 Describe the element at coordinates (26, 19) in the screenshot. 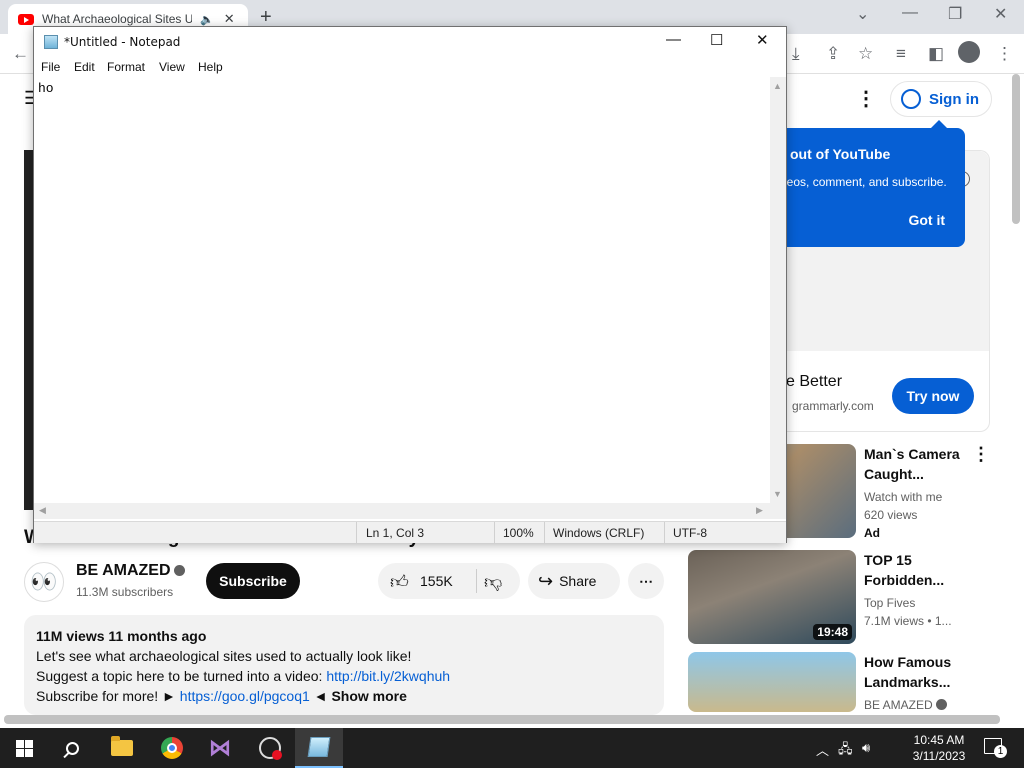

I see `youtube-favicon-icon` at that location.